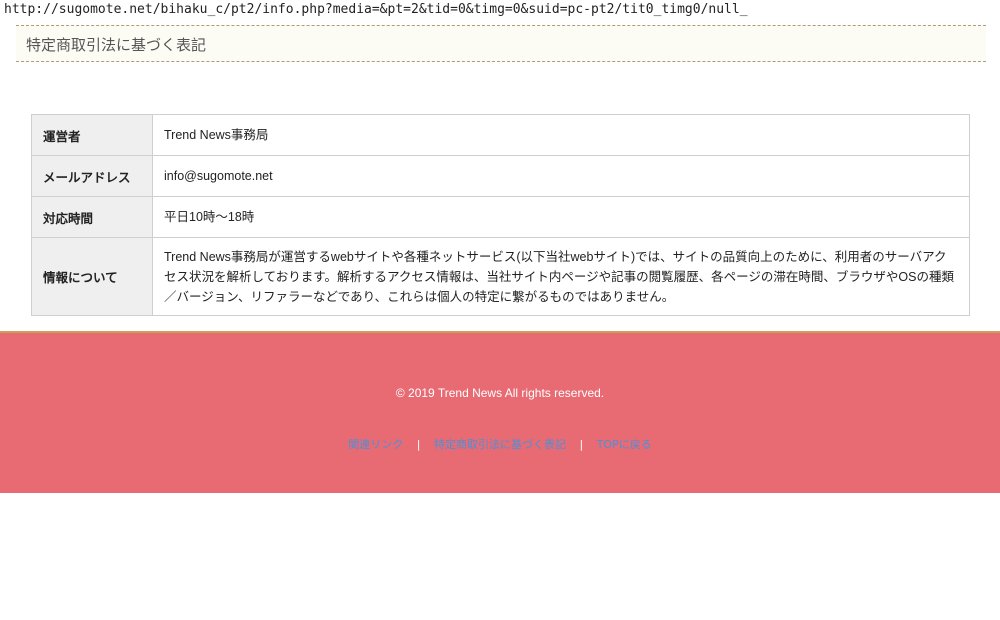  What do you see at coordinates (92, 176) in the screenshot?
I see `row-label-email: メールアドレス` at bounding box center [92, 176].